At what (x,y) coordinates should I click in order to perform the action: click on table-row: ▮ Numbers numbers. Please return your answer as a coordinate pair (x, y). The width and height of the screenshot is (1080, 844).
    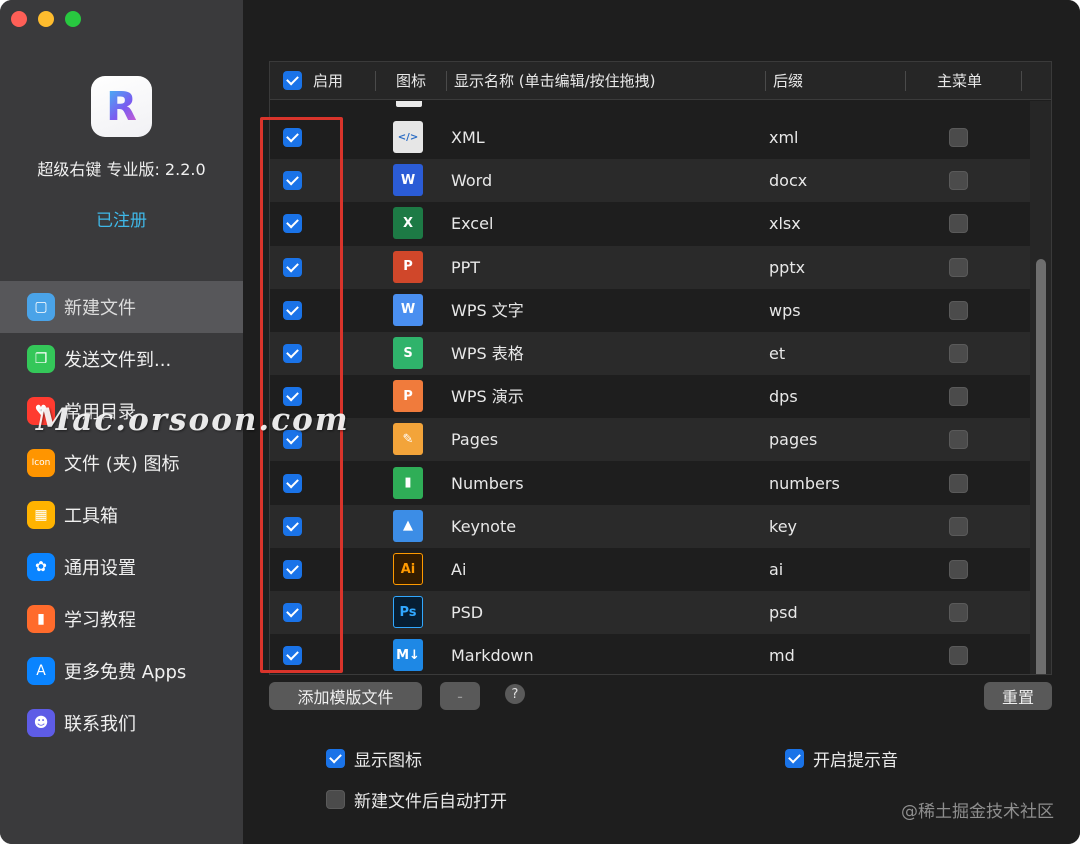
    Looking at the image, I should click on (650, 483).